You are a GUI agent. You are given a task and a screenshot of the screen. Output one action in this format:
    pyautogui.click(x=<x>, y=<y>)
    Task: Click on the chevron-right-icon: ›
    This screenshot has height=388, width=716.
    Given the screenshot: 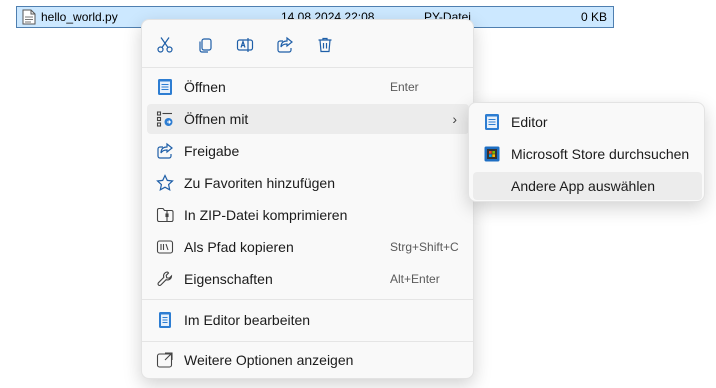 What is the action you would take?
    pyautogui.click(x=454, y=119)
    